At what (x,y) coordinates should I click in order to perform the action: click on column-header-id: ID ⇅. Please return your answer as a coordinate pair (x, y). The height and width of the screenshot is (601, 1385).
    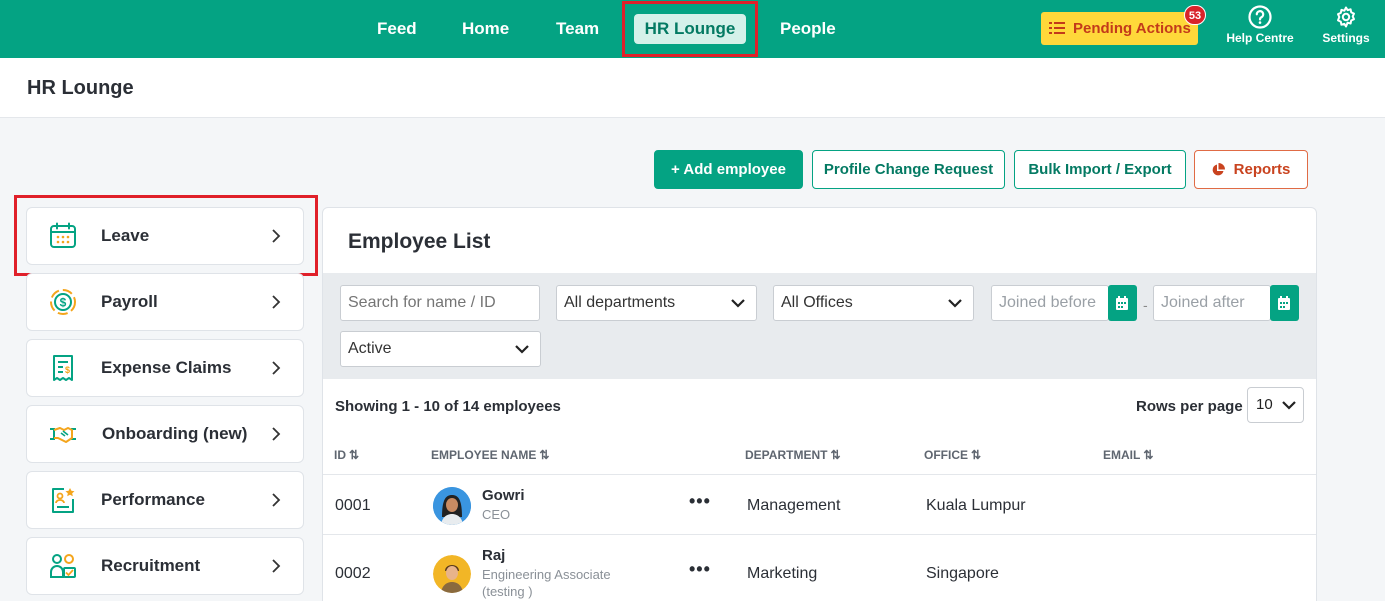
    Looking at the image, I should click on (346, 455).